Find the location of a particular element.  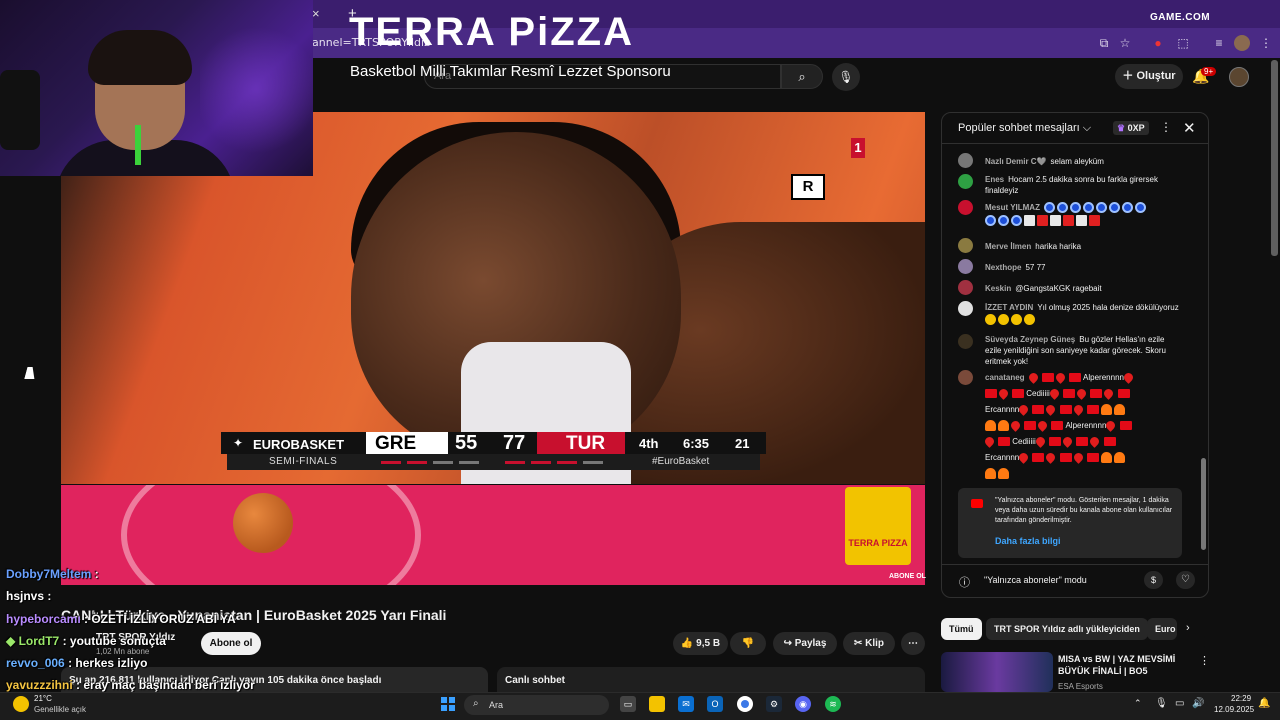

media-control-icon: ≡ is located at coordinates (1219, 43).